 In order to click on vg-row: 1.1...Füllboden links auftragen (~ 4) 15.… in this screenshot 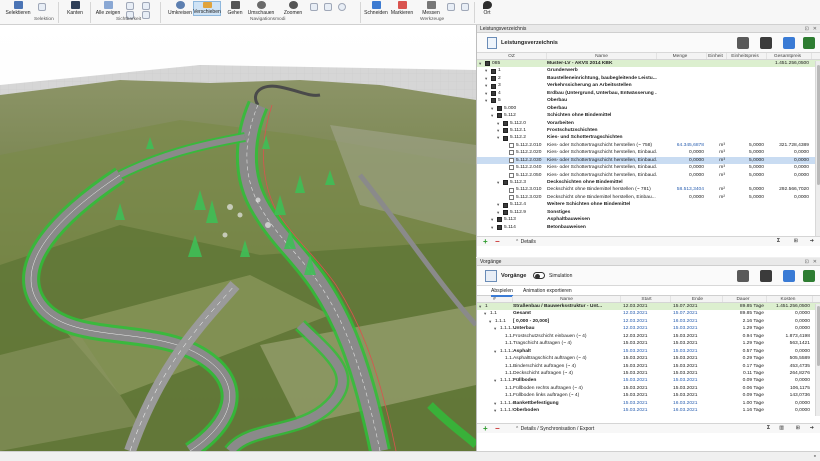, I will do `click(648, 395)`.